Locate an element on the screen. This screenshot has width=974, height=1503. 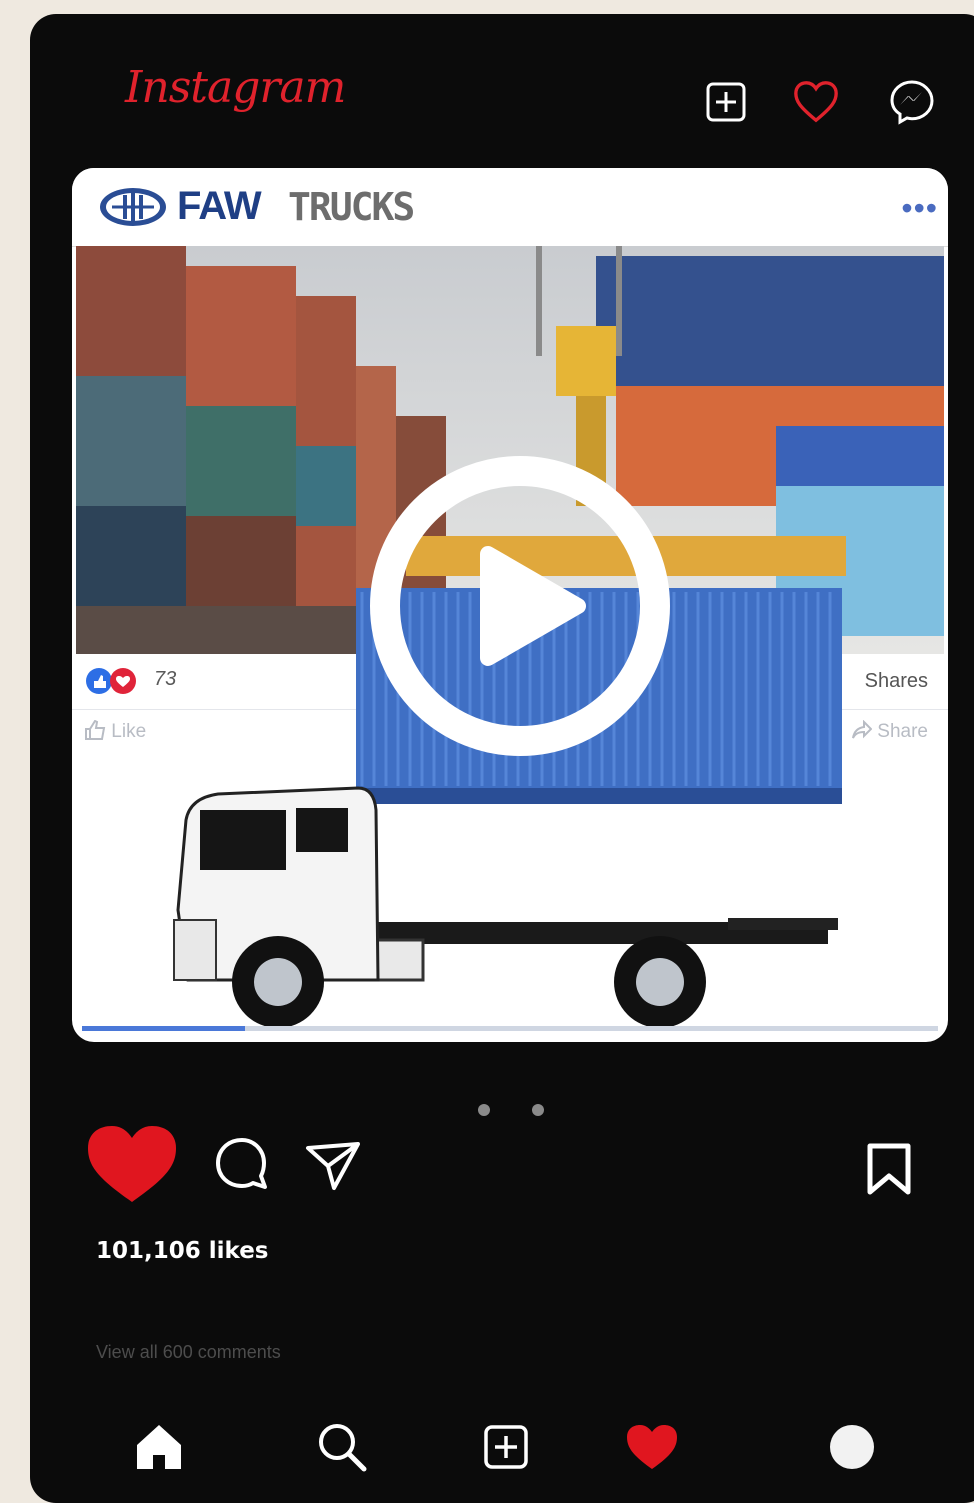
comment-button is located at coordinates (242, 1164).